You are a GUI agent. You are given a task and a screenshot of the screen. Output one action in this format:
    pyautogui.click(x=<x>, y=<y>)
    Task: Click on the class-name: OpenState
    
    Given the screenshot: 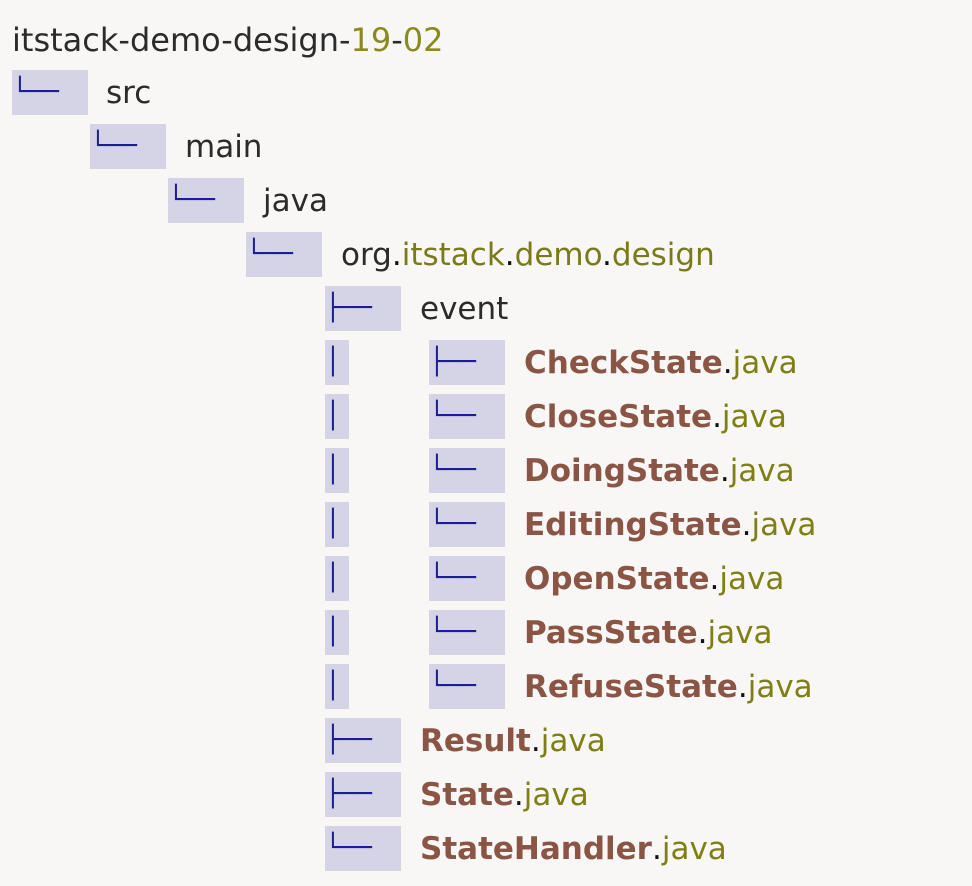 What is the action you would take?
    pyautogui.click(x=617, y=579)
    